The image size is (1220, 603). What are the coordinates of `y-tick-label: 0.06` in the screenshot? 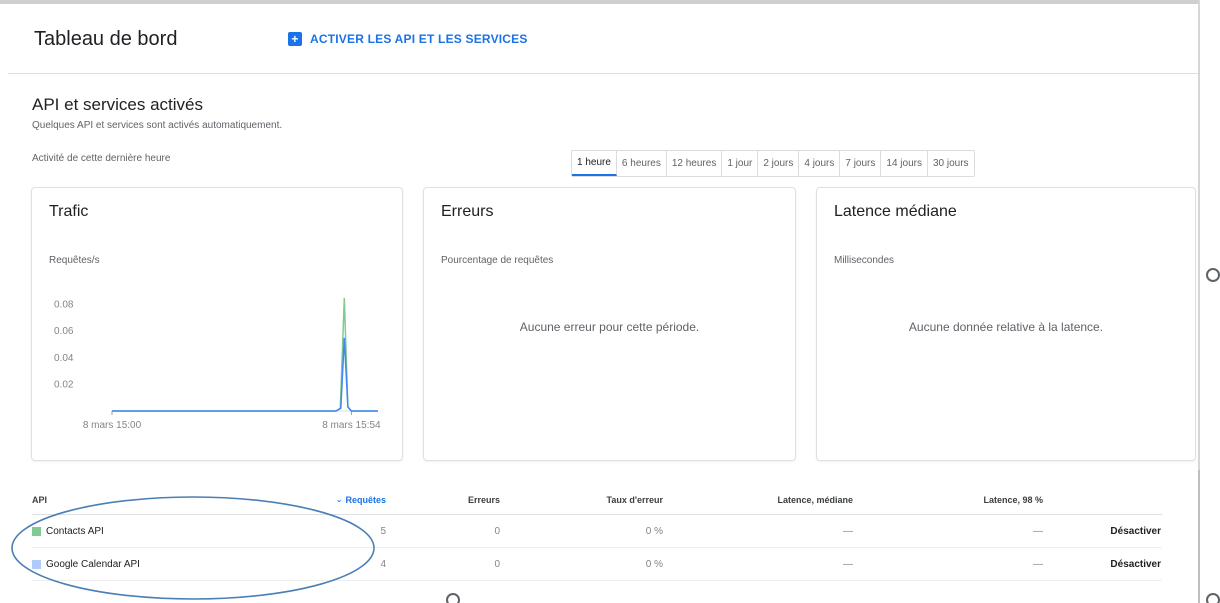 It's located at (64, 331).